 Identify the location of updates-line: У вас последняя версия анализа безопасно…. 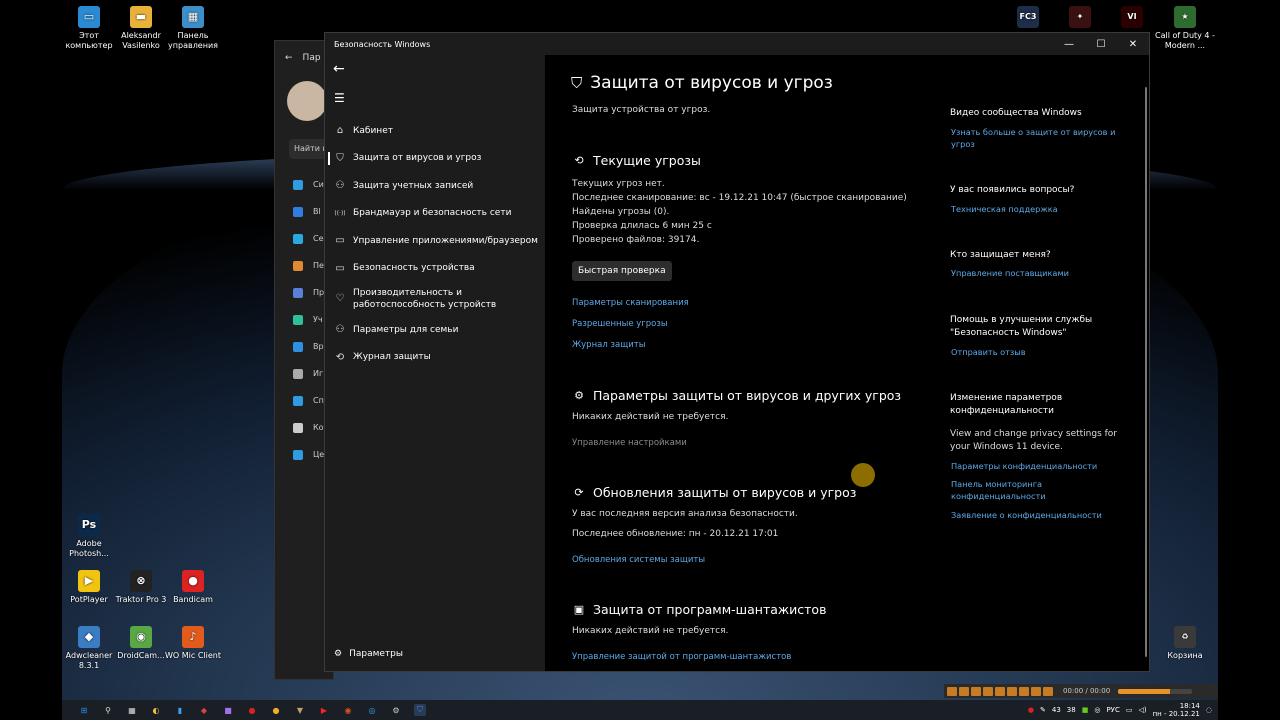
(685, 514).